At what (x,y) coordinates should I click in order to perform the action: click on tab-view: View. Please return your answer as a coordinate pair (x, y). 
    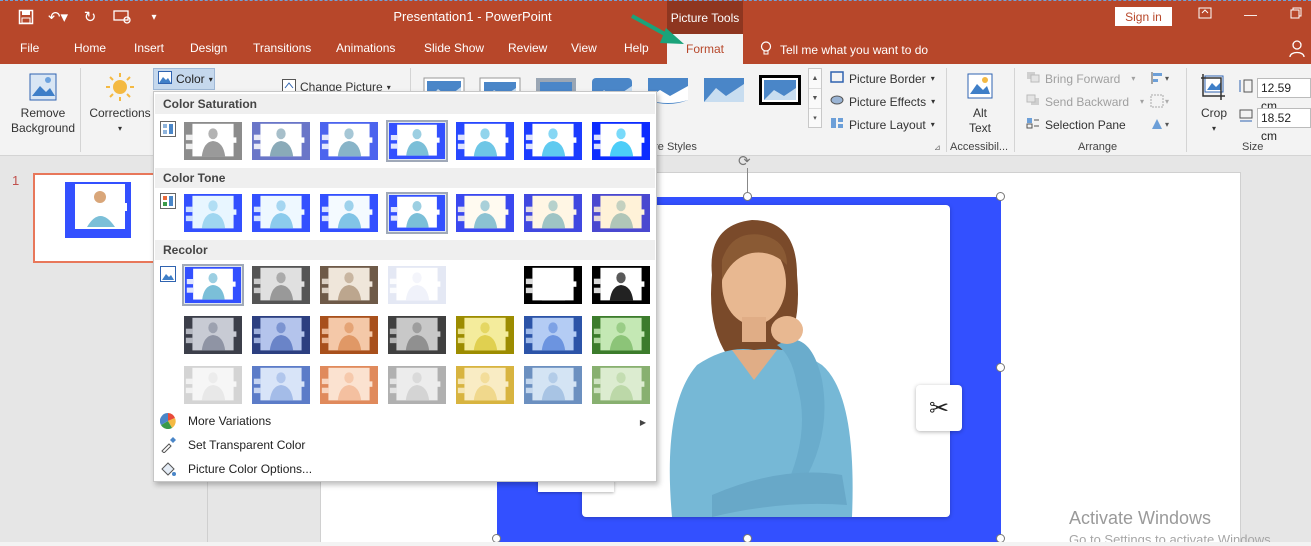
    Looking at the image, I should click on (584, 48).